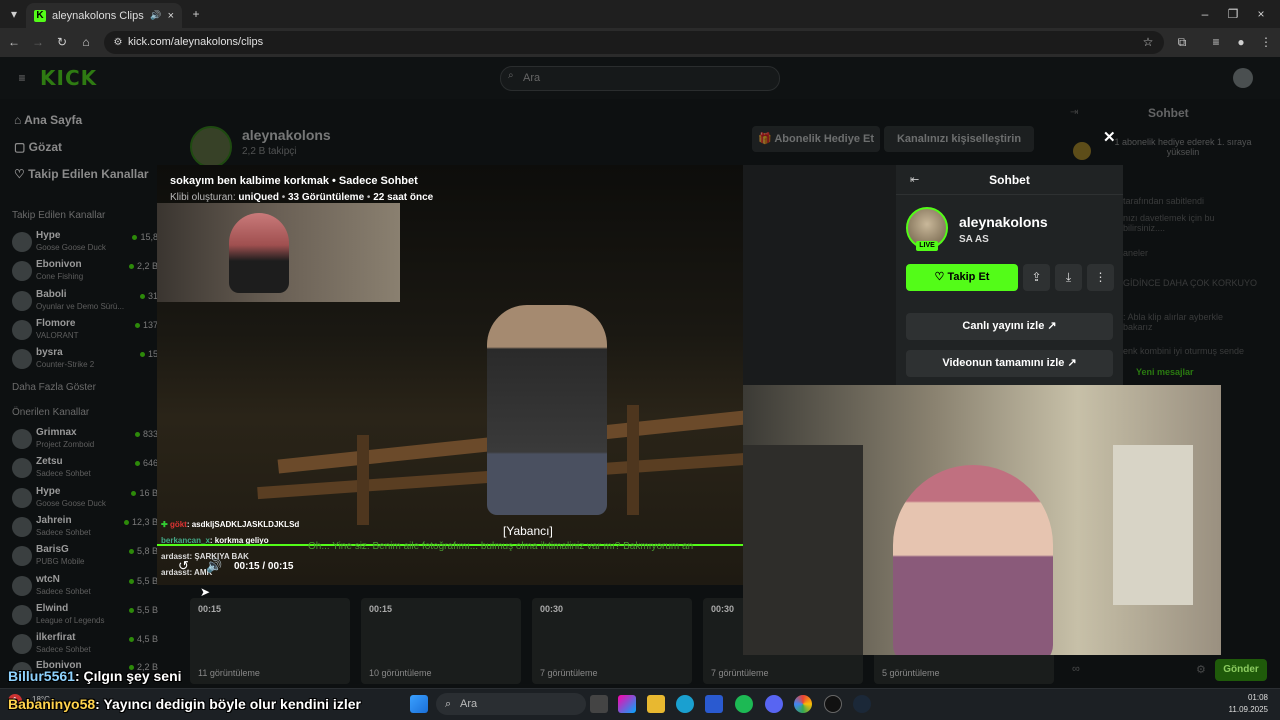 The height and width of the screenshot is (720, 1280). I want to click on collapse-chat-icon: ⇥, so click(1074, 112).